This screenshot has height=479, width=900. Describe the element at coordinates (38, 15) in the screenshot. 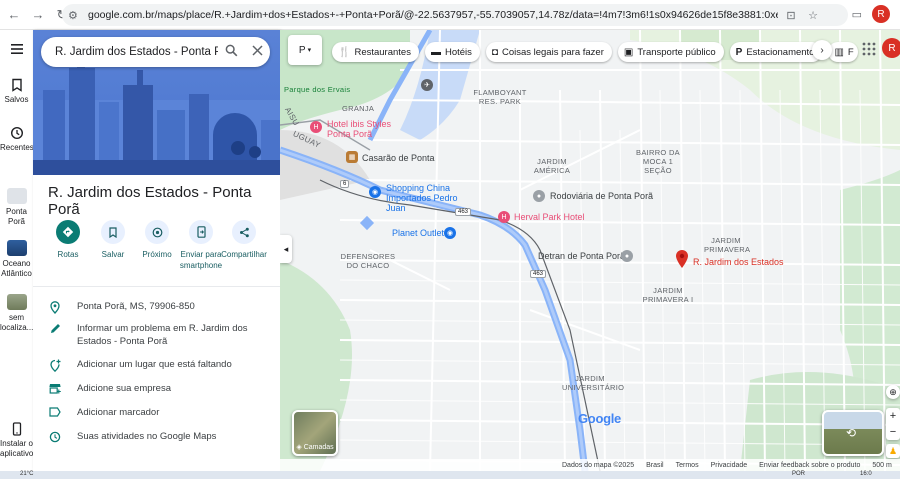

I see `forward-icon: →` at that location.